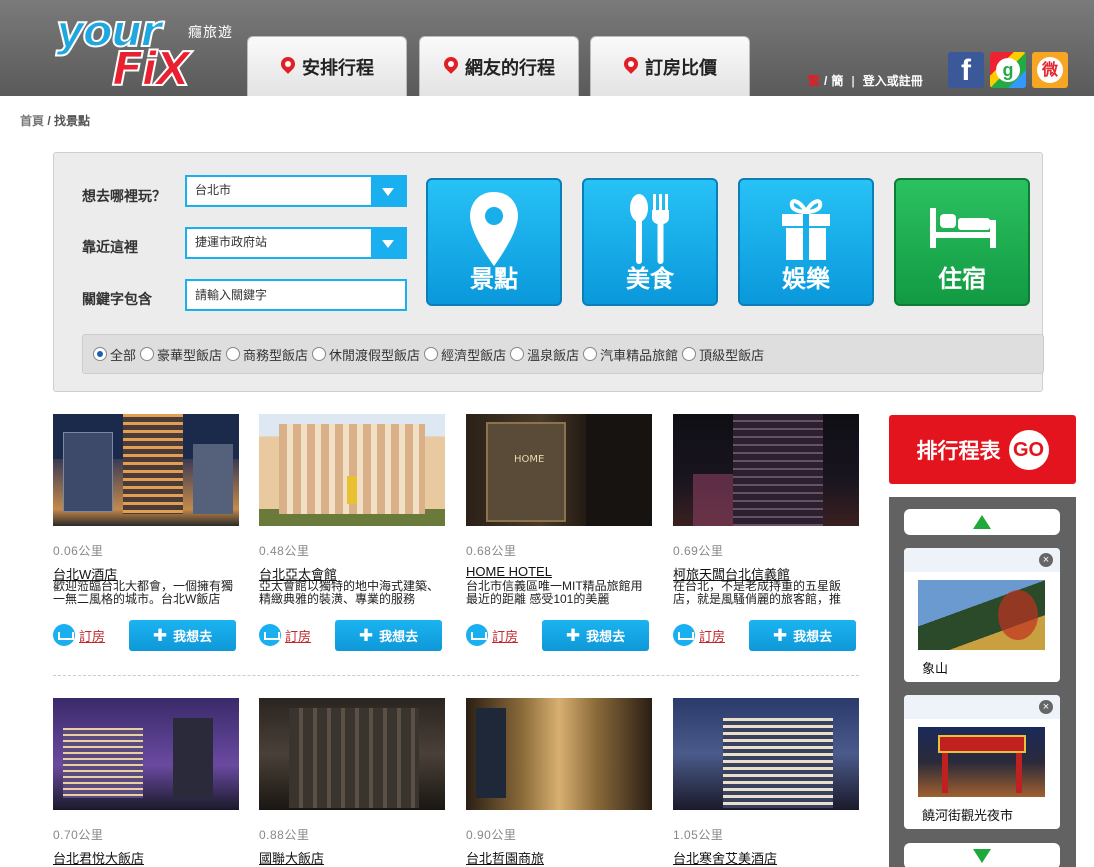 The height and width of the screenshot is (867, 1094). What do you see at coordinates (630, 354) in the screenshot?
I see `filter-motel: 汽車精品旅館` at bounding box center [630, 354].